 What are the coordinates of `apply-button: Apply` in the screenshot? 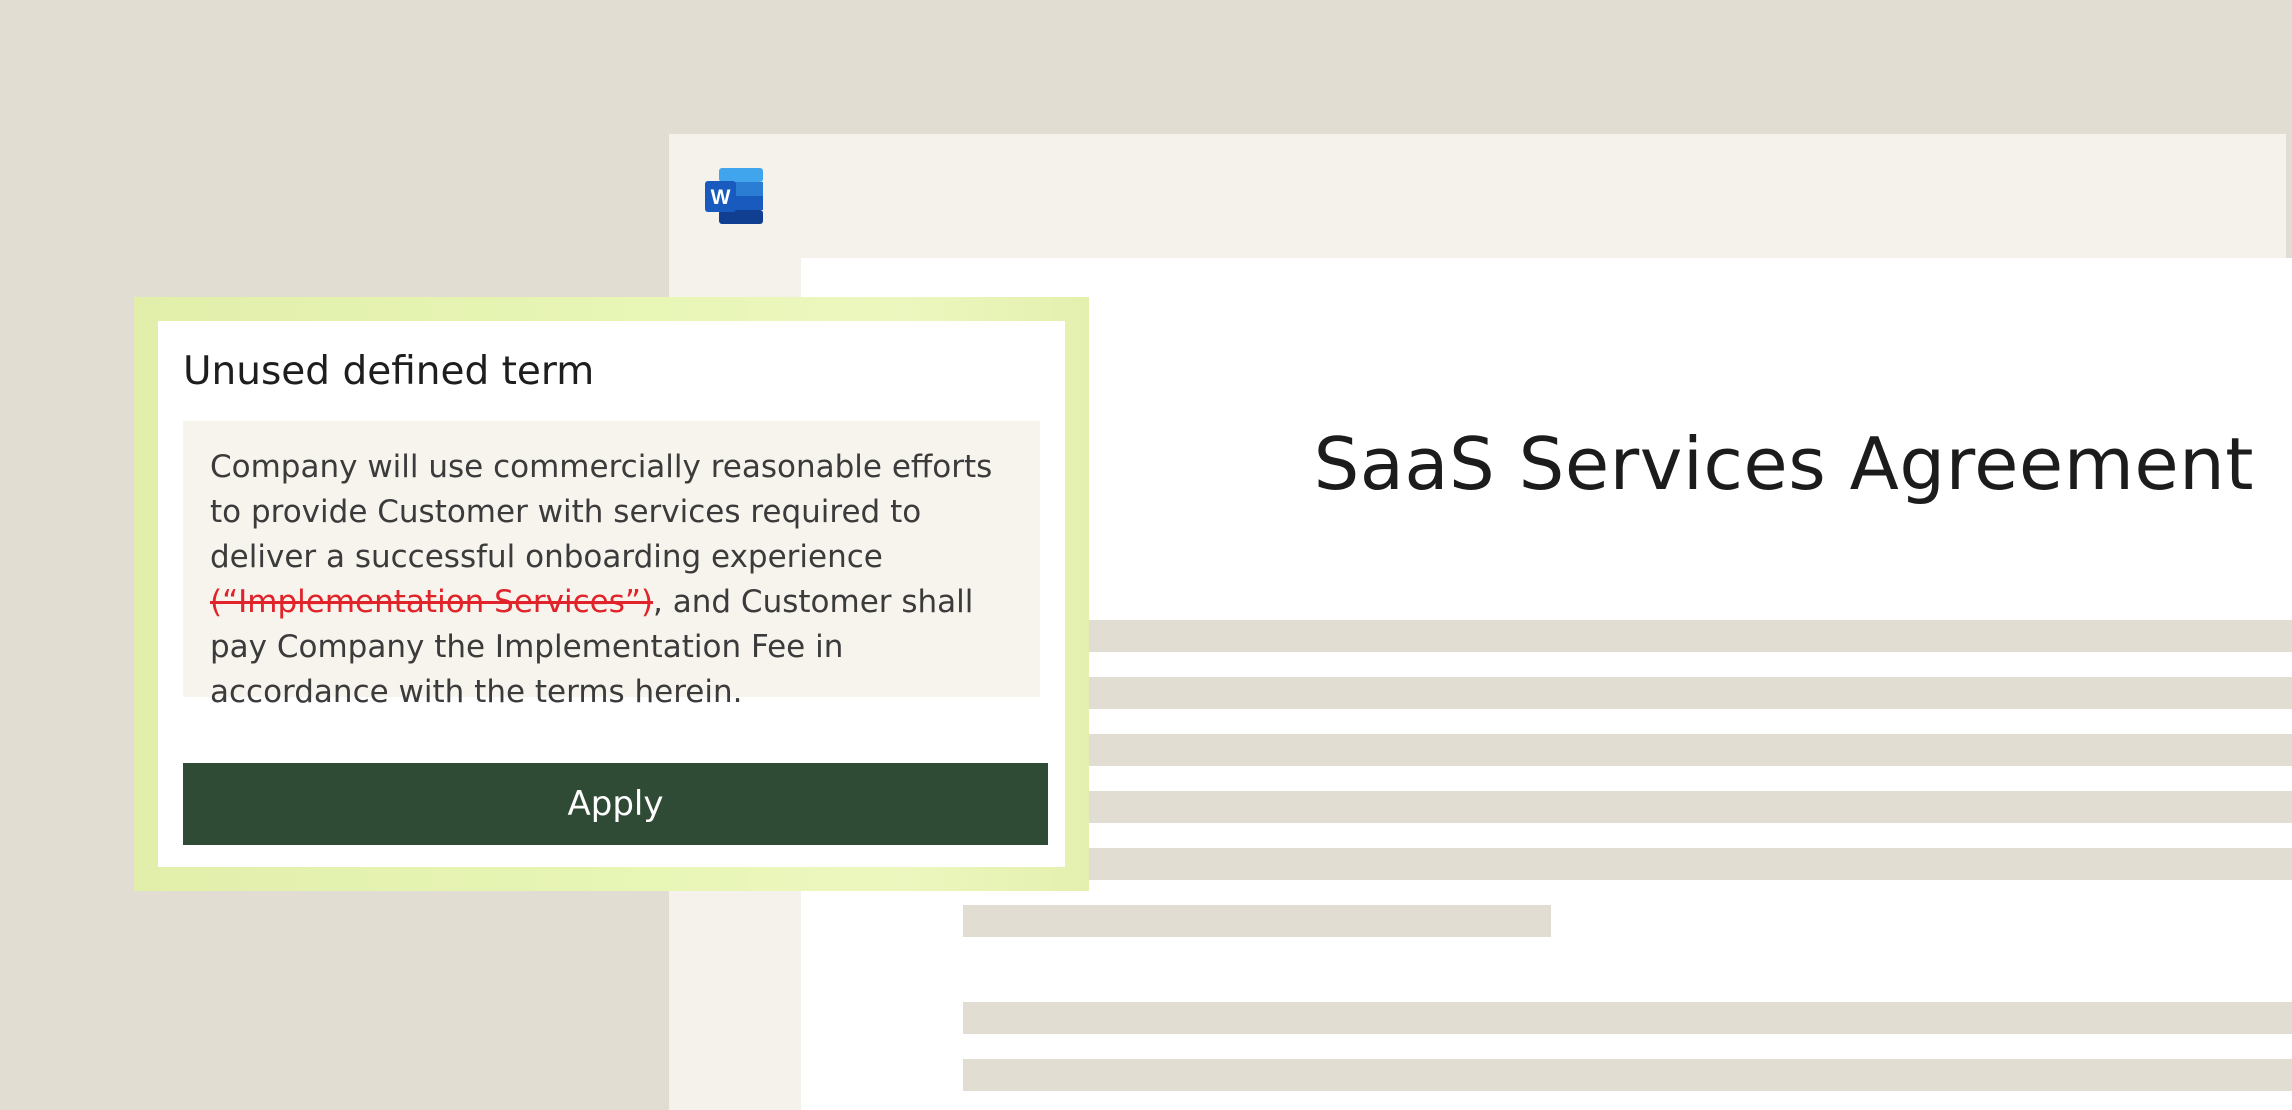 It's located at (615, 804).